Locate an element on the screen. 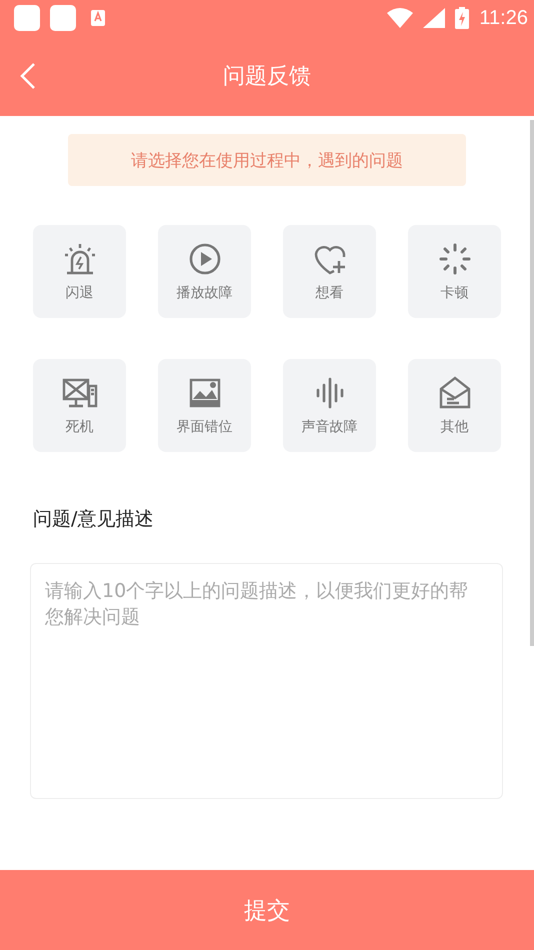  category-tile: 闪退 is located at coordinates (79, 271).